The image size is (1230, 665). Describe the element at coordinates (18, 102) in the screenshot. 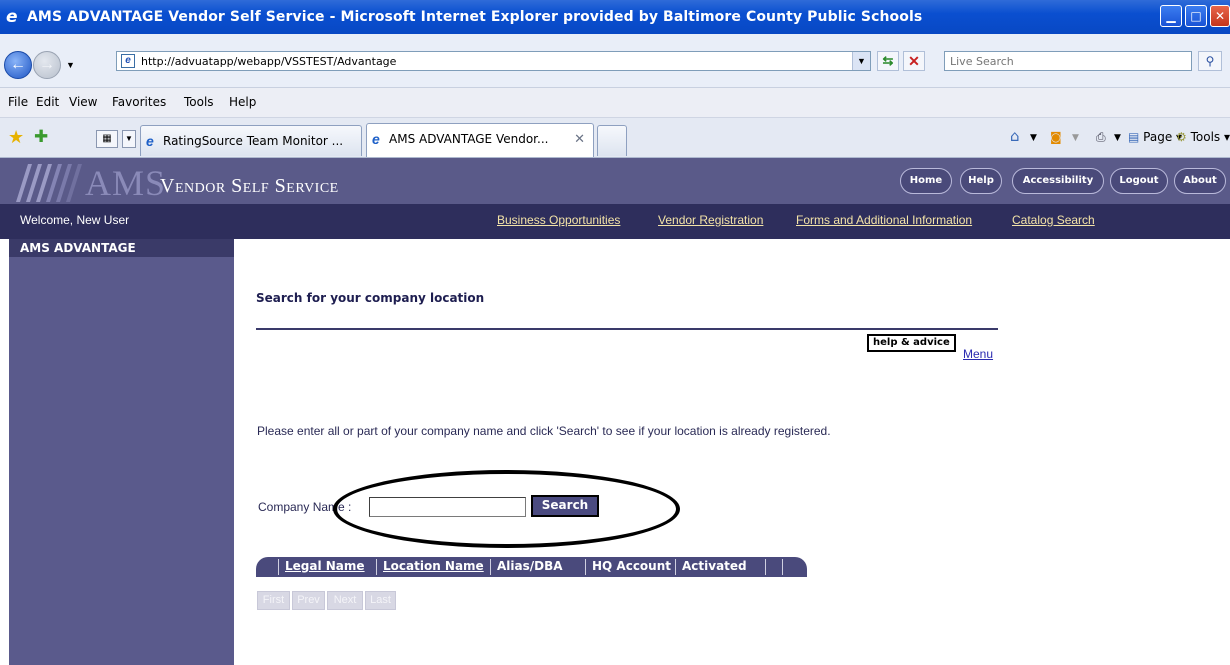

I see `menu-file: File` at that location.